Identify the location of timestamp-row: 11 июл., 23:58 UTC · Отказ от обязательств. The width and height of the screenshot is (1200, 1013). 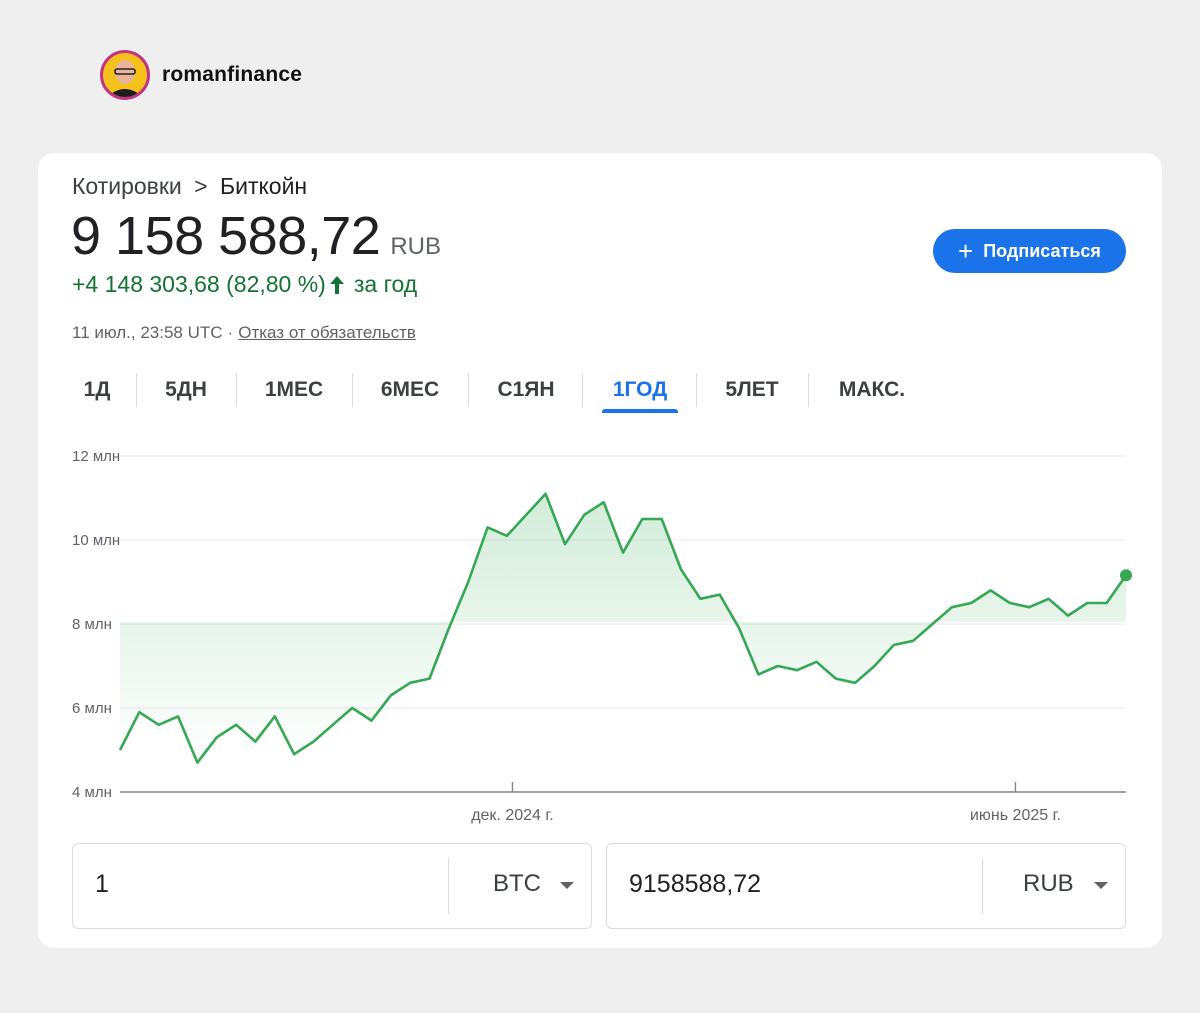
(244, 333).